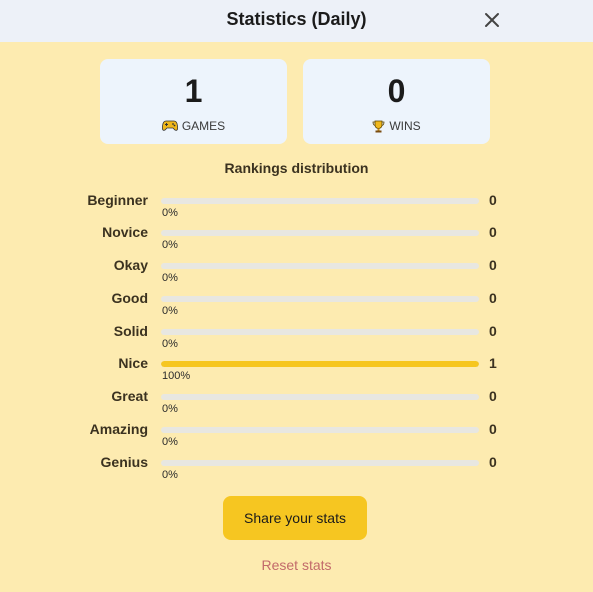 The image size is (593, 592). I want to click on games-stat-card: 1 GAMES, so click(193, 101).